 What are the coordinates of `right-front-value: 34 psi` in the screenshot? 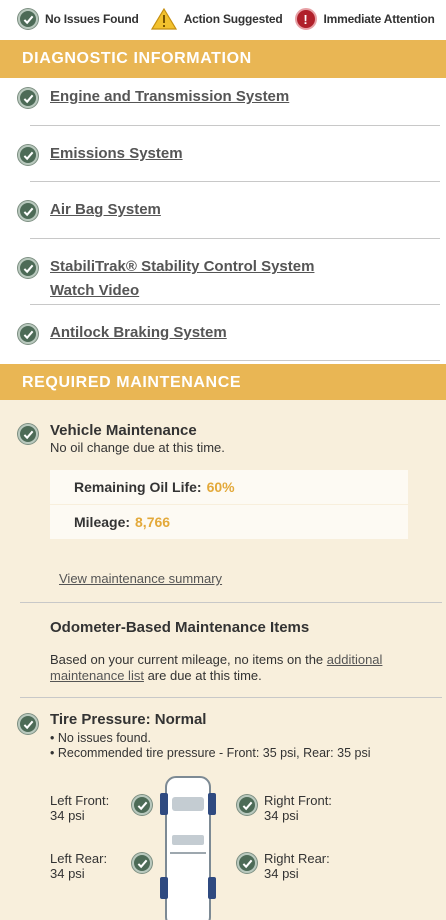 It's located at (281, 815).